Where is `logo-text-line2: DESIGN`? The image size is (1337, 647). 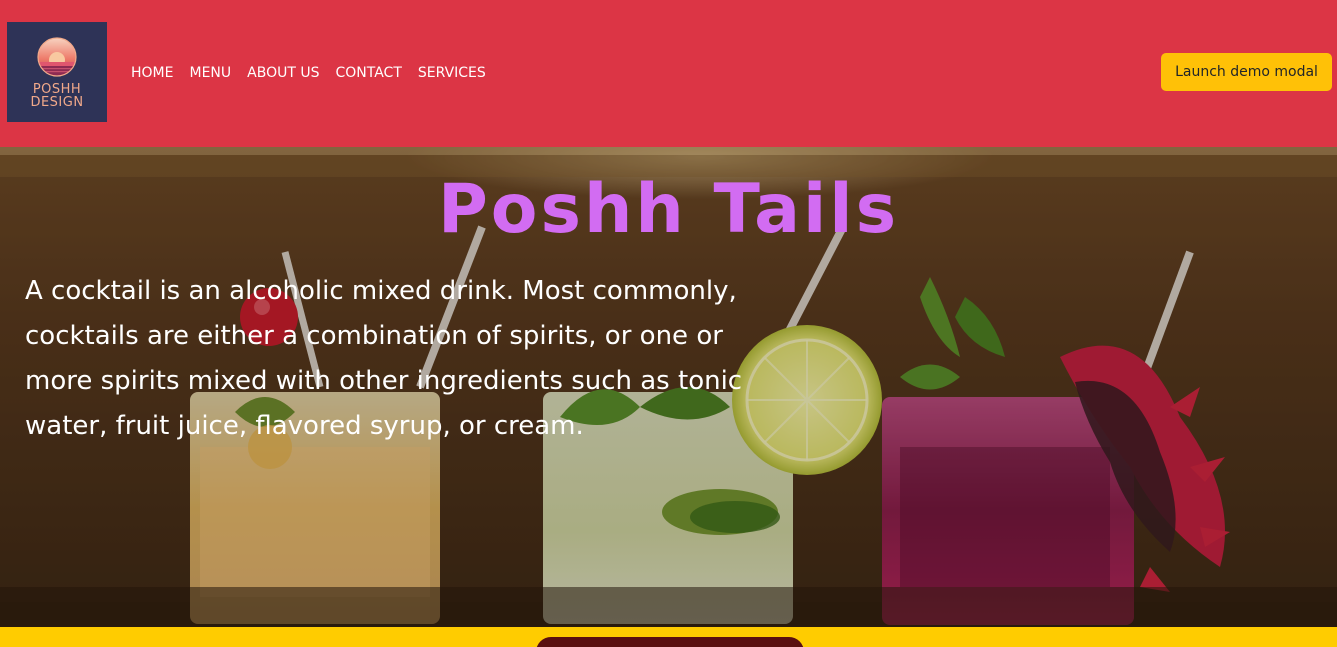 logo-text-line2: DESIGN is located at coordinates (57, 102).